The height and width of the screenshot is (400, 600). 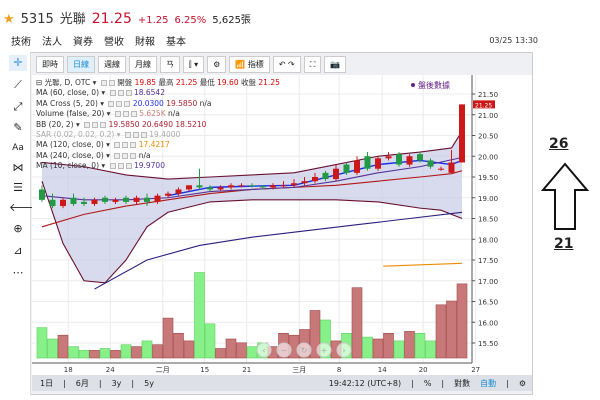 What do you see at coordinates (18, 63) in the screenshot?
I see `crosshair-icon: ✛` at bounding box center [18, 63].